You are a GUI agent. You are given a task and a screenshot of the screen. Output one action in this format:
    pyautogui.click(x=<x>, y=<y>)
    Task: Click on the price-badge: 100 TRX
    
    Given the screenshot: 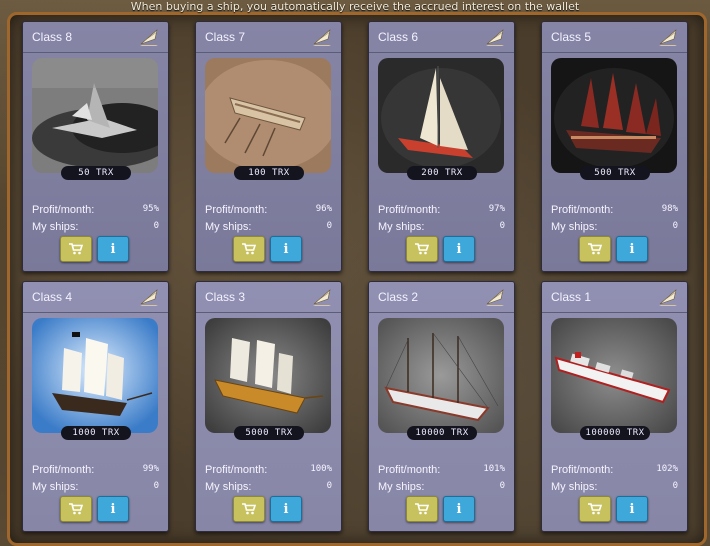 What is the action you would take?
    pyautogui.click(x=269, y=173)
    